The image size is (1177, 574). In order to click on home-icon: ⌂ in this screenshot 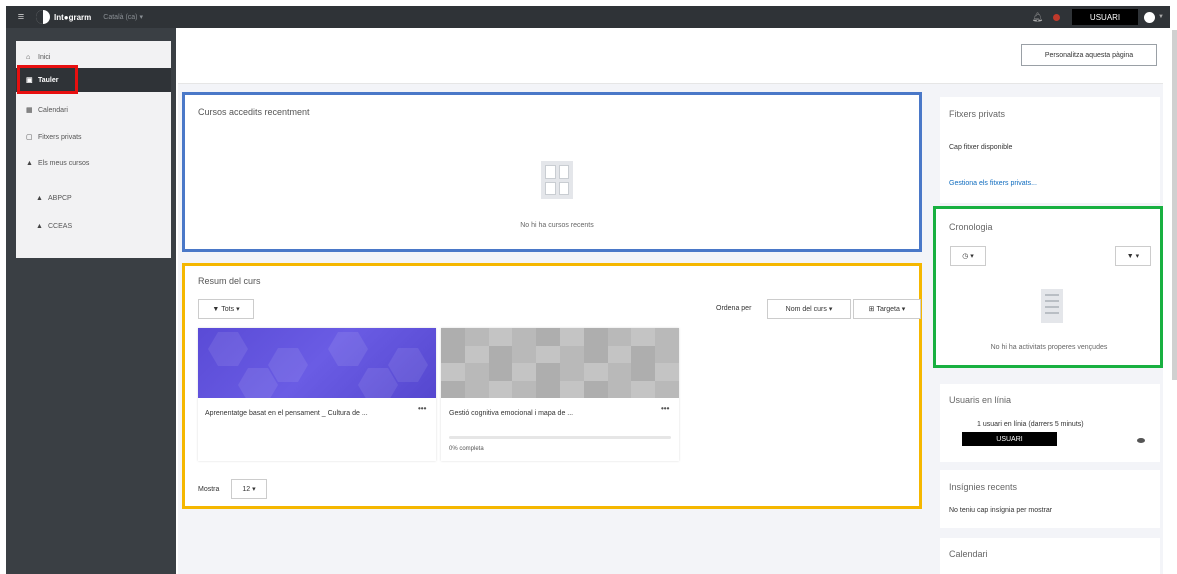, I will do `click(28, 57)`.